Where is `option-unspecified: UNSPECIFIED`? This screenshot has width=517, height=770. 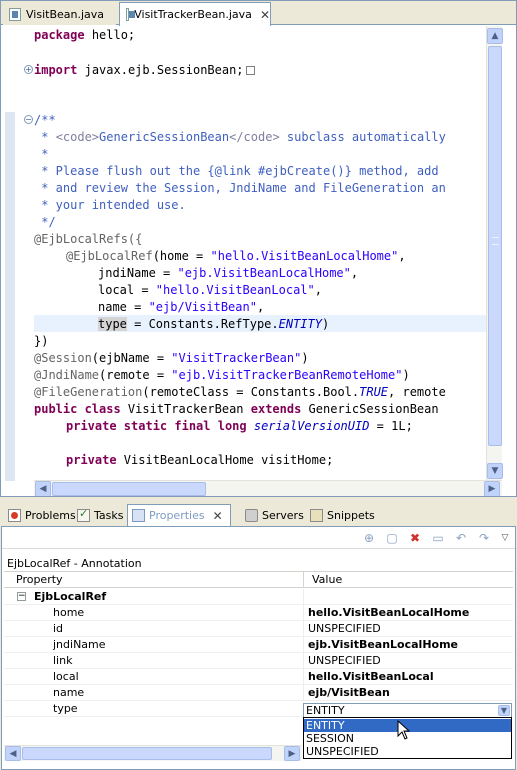
option-unspecified: UNSPECIFIED is located at coordinates (407, 751).